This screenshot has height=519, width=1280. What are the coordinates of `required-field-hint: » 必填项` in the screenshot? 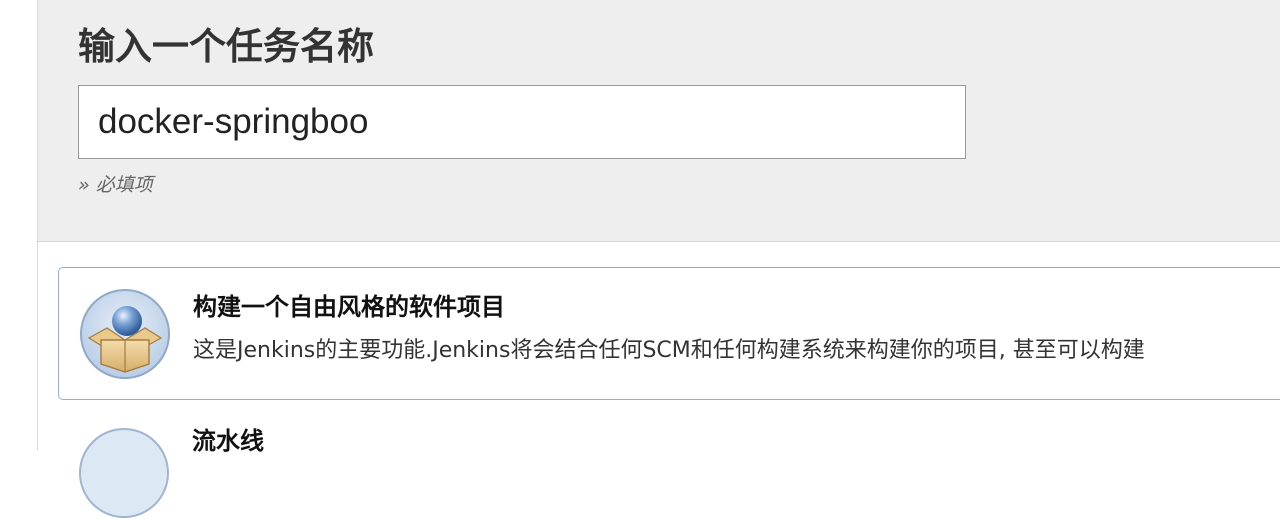 It's located at (115, 185).